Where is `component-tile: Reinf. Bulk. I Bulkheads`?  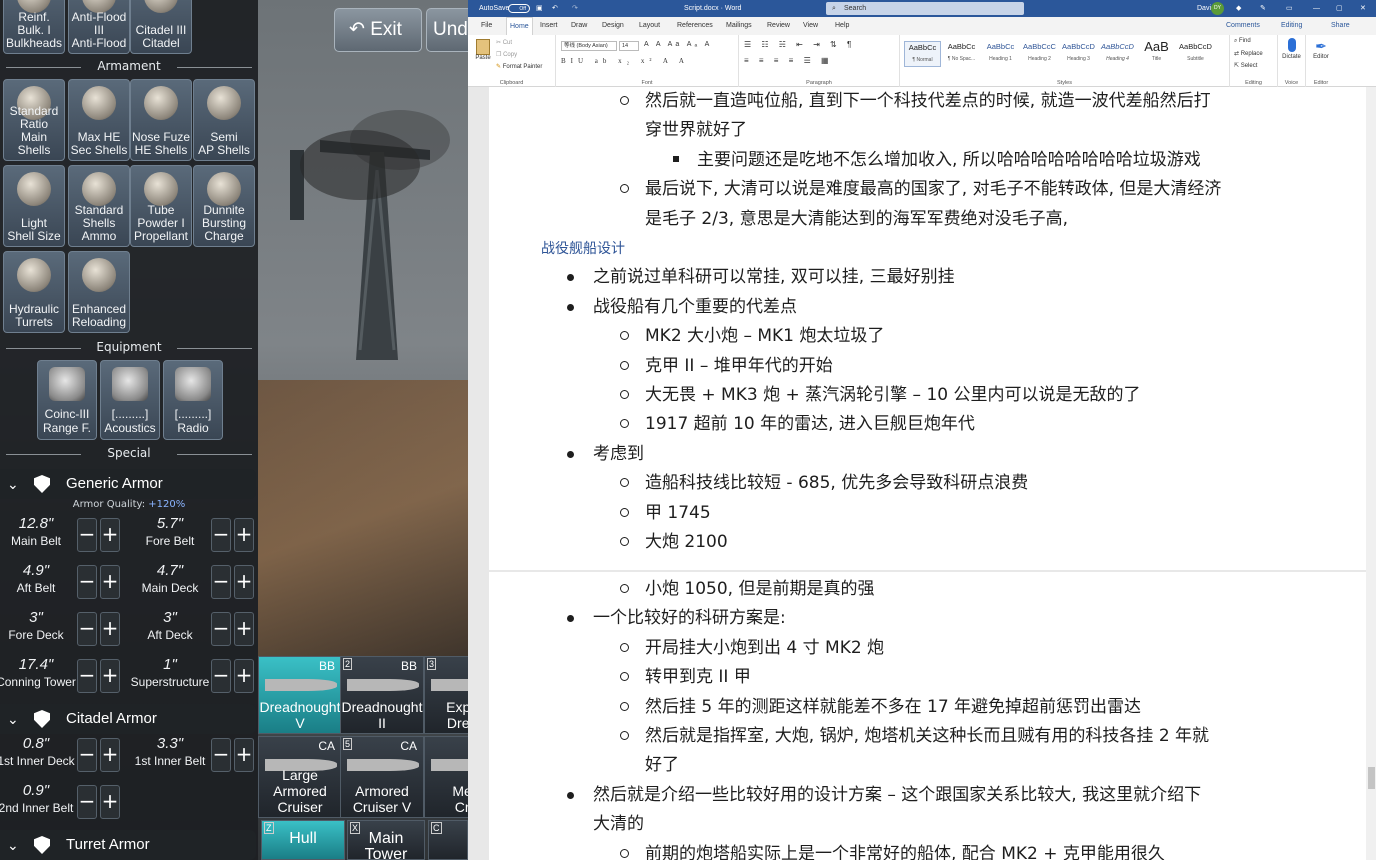 component-tile: Reinf. Bulk. I Bulkheads is located at coordinates (34, 27).